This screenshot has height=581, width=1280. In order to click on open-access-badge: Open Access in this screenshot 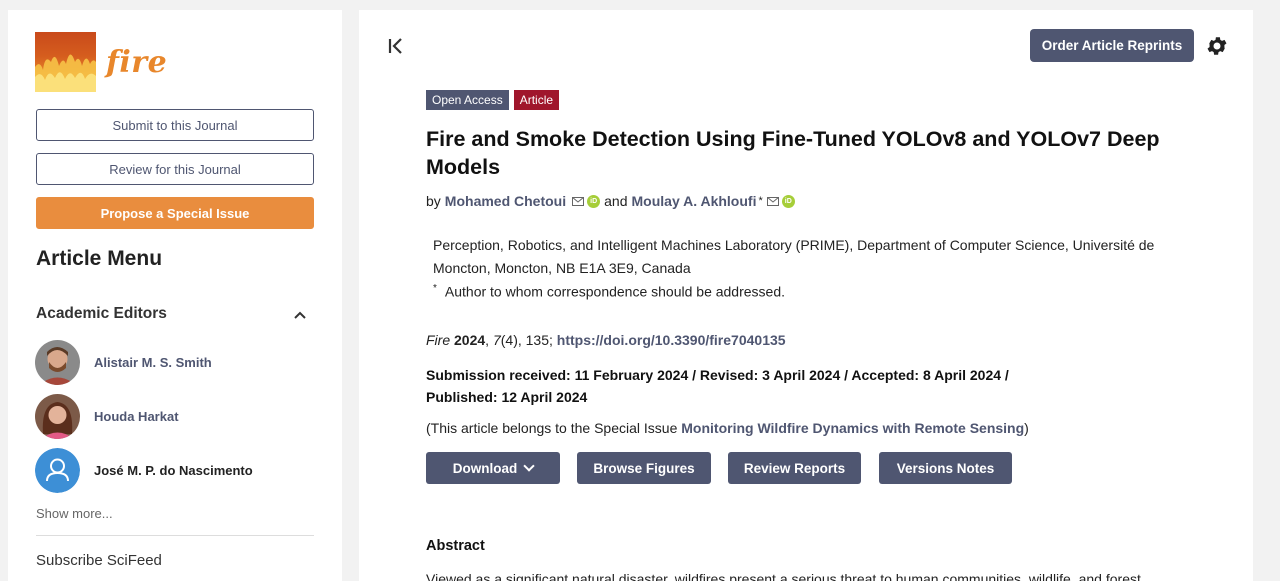, I will do `click(467, 100)`.